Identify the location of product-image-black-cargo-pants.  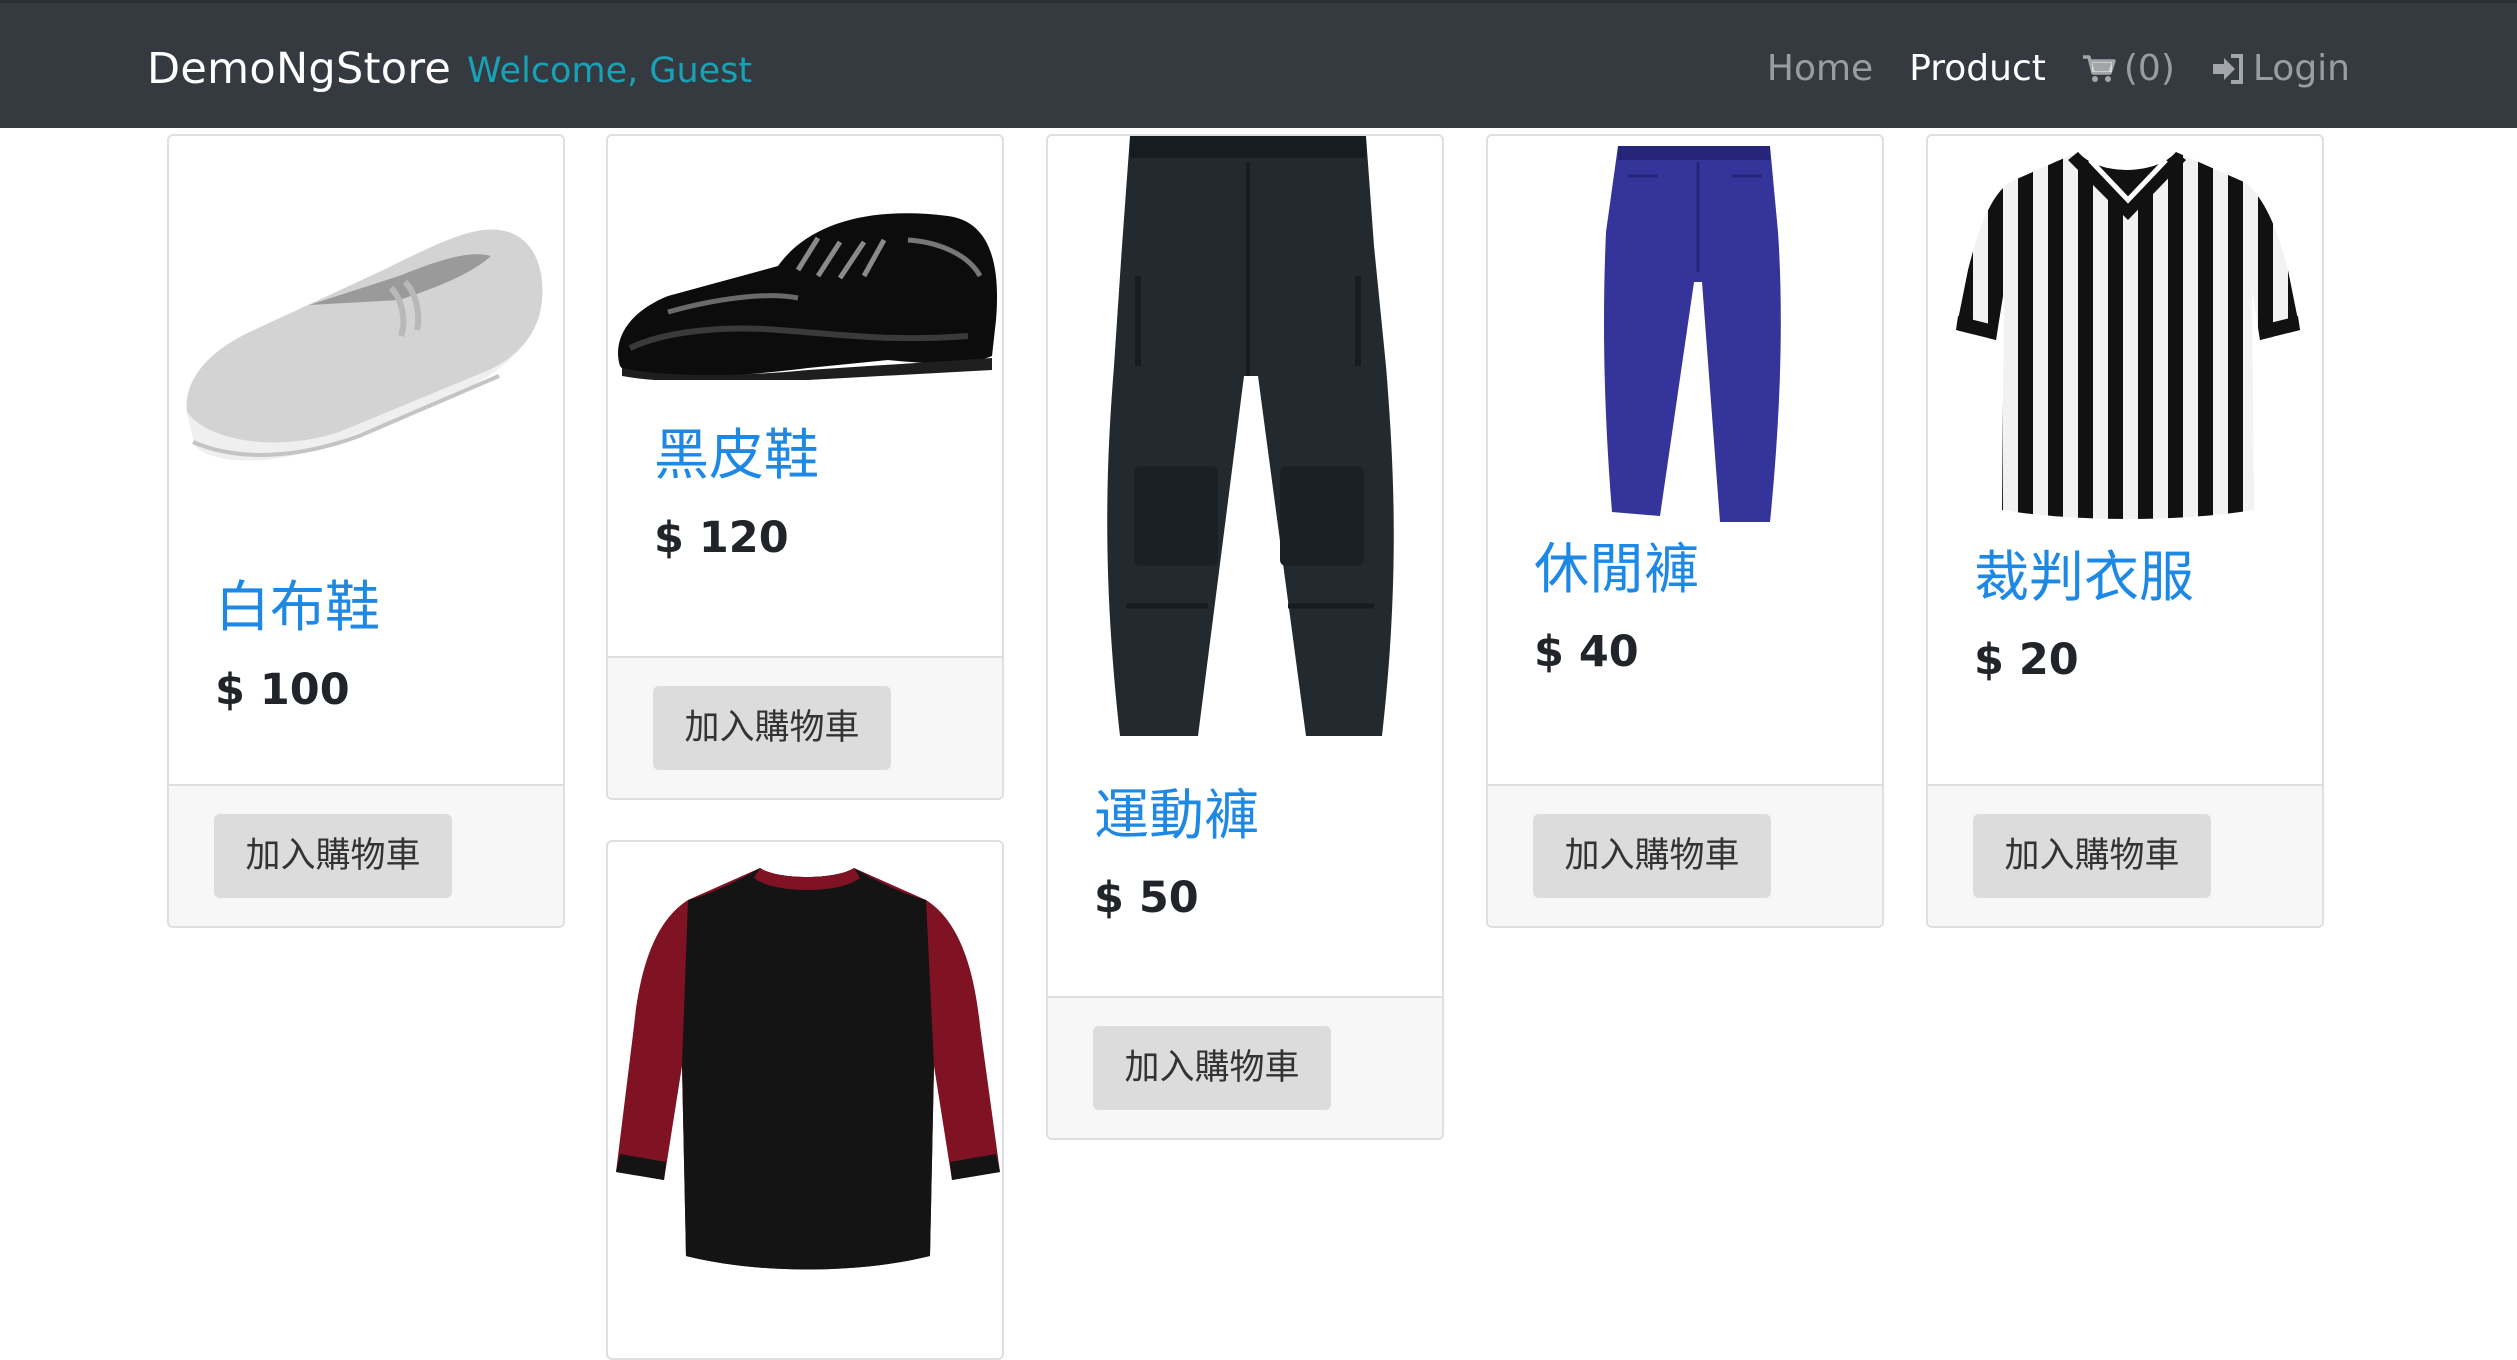
(1245, 451).